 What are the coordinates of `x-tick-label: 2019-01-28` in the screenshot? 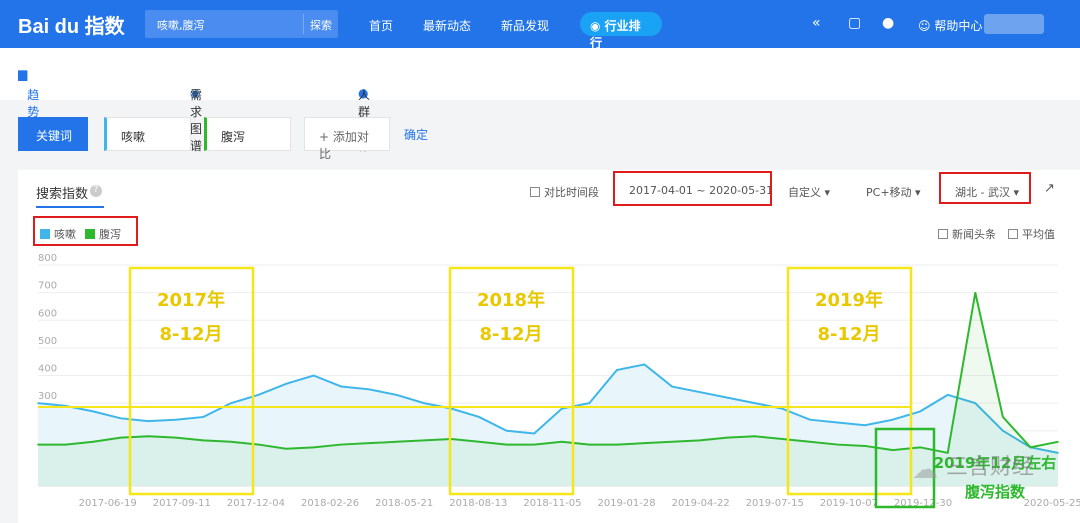 It's located at (626, 503).